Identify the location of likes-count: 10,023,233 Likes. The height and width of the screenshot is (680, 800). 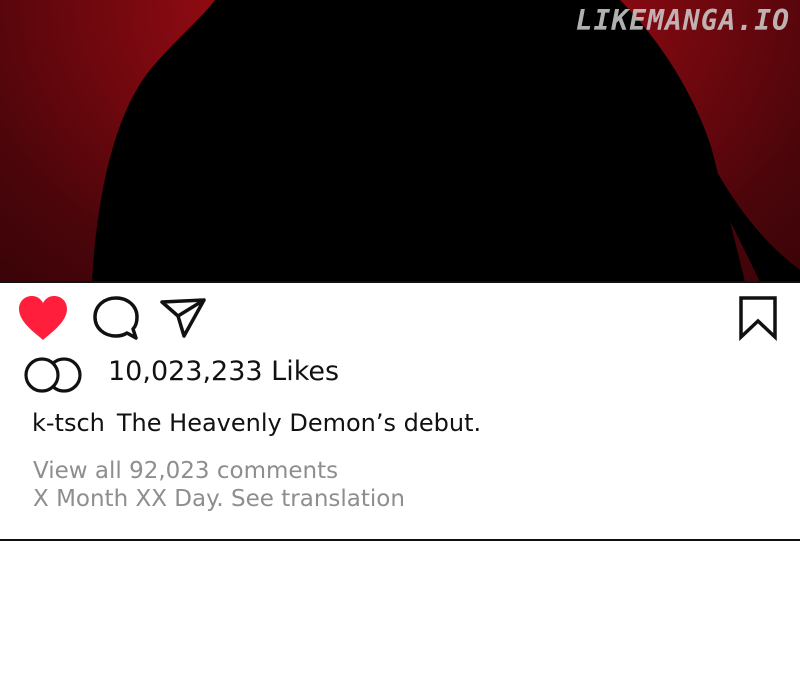
(223, 371).